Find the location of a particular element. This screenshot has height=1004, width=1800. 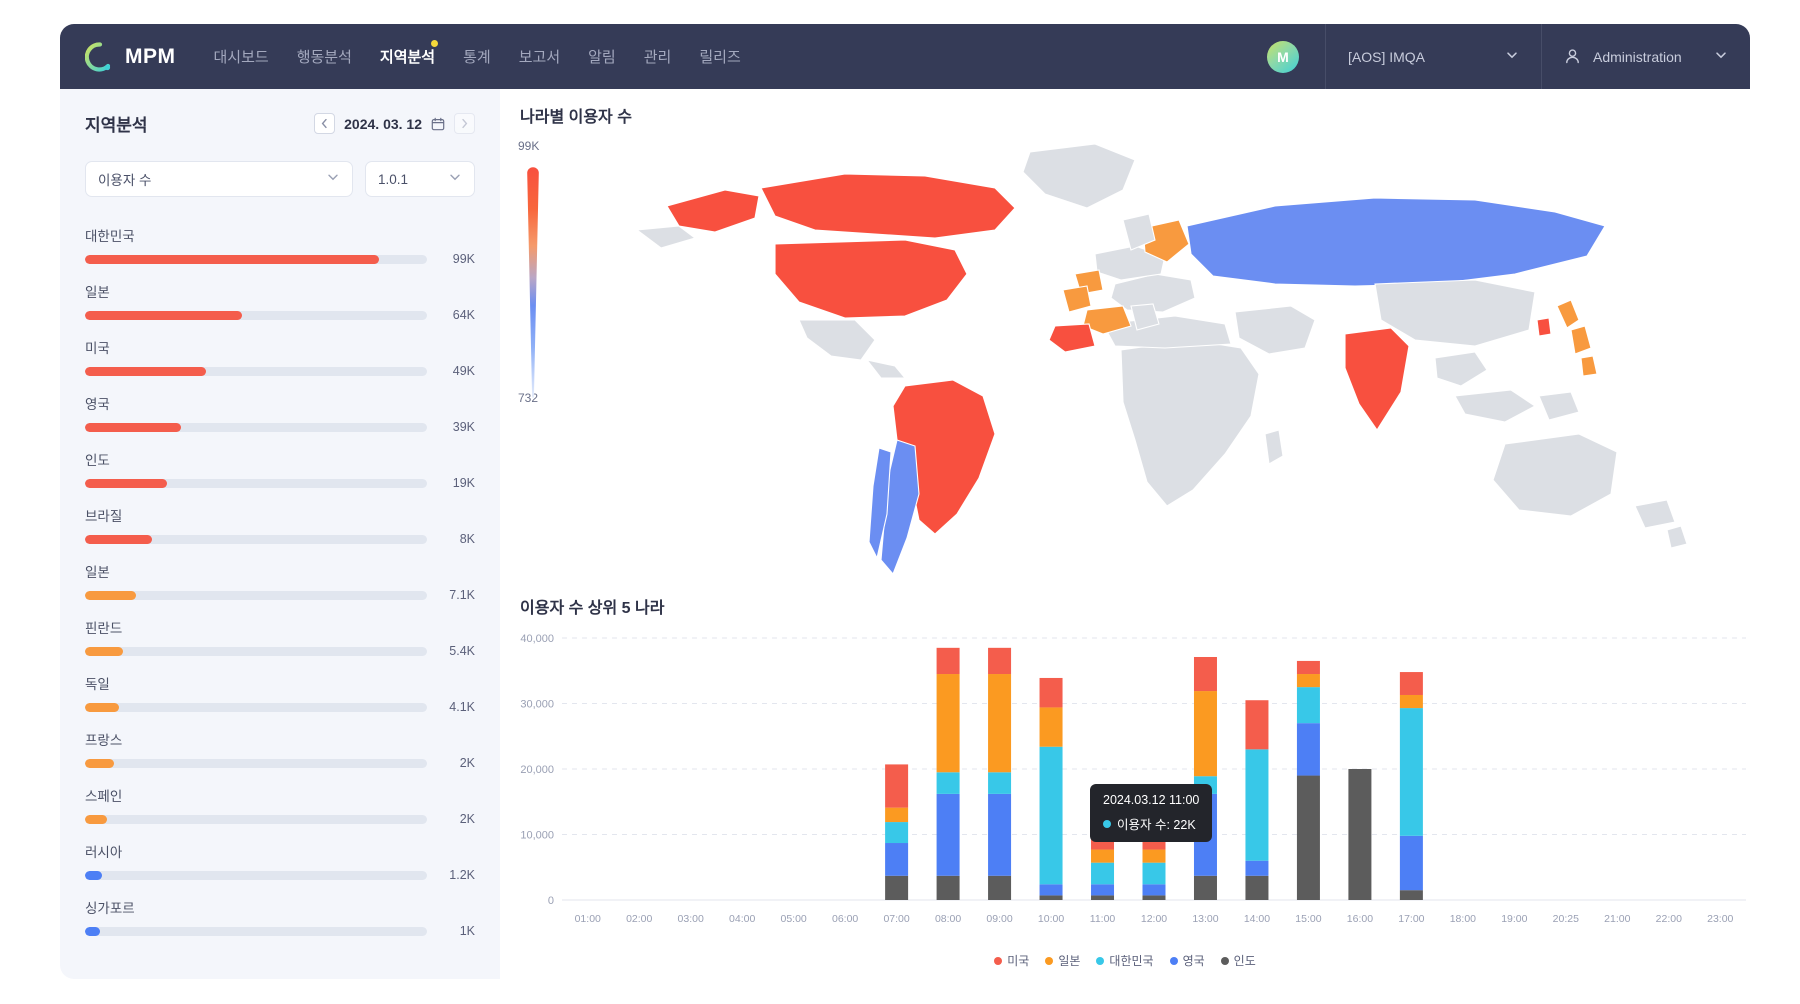

nav-item-region: 지역분석 is located at coordinates (409, 53).